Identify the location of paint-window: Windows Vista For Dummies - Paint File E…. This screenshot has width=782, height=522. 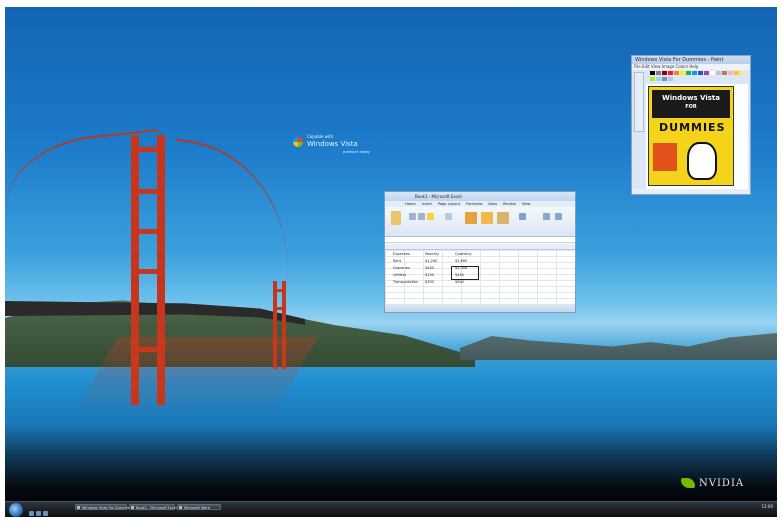
(691, 125).